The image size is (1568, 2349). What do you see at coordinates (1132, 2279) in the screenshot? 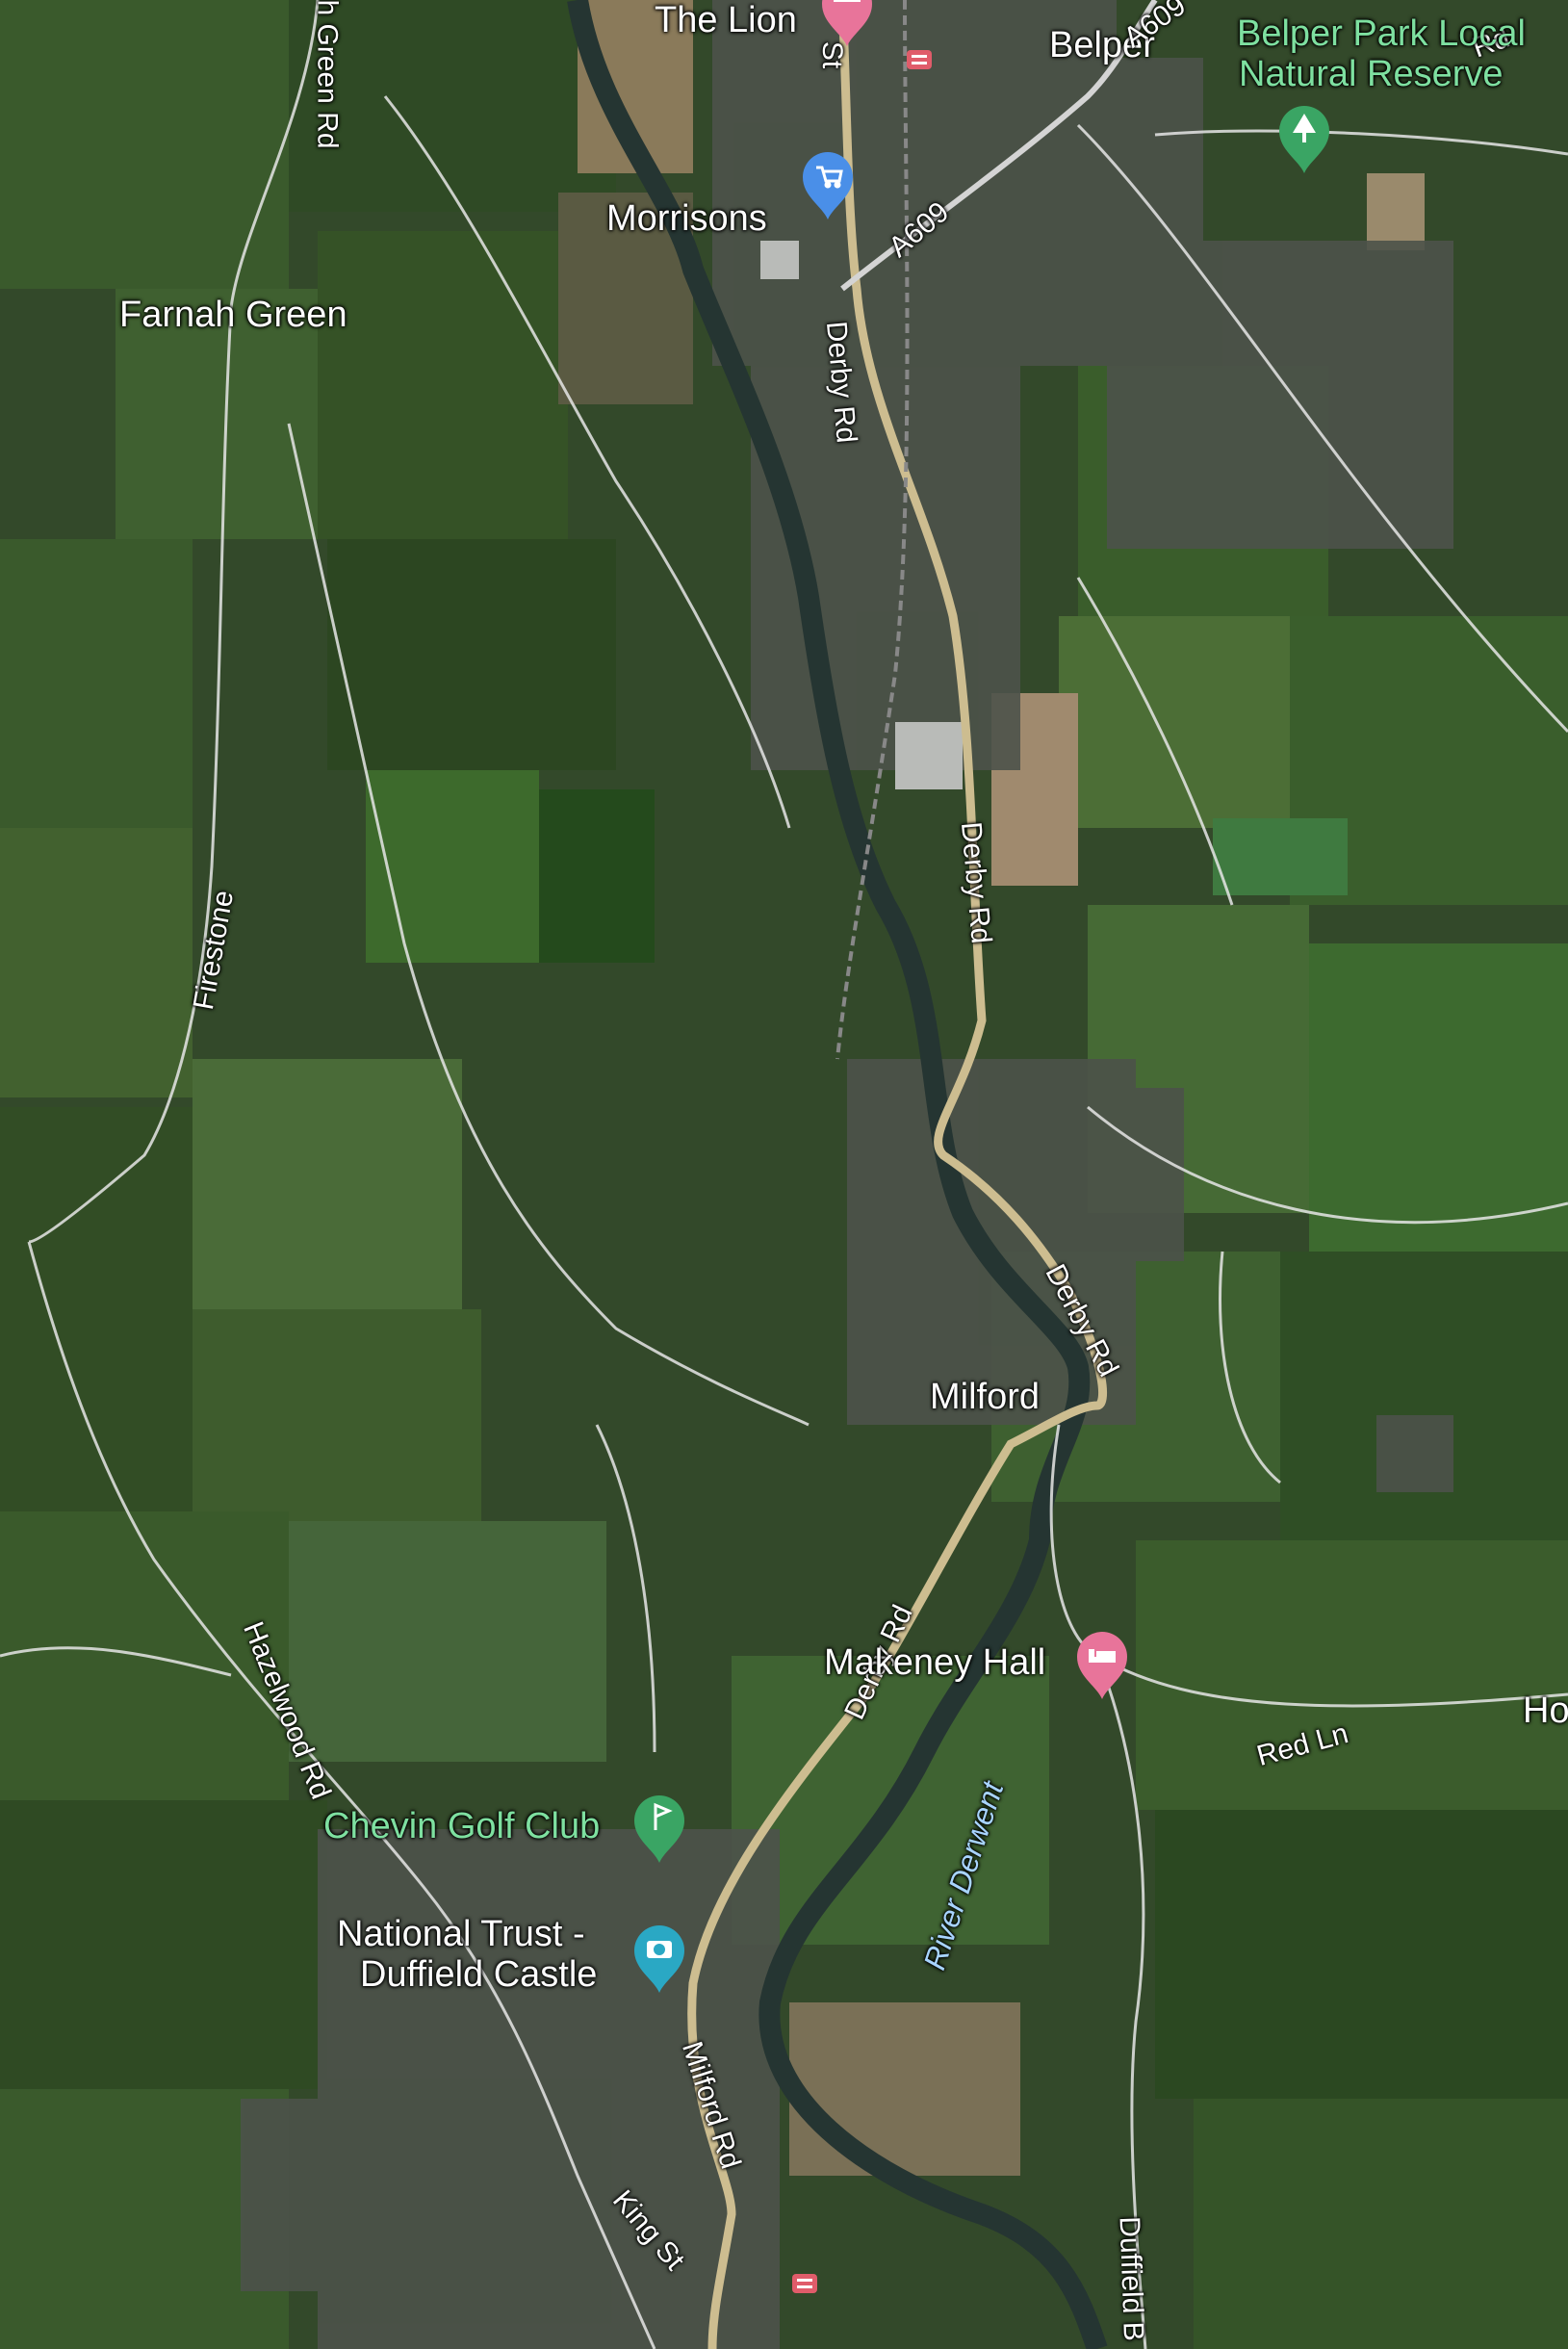
I see `duffield-b-label: Duffield B` at bounding box center [1132, 2279].